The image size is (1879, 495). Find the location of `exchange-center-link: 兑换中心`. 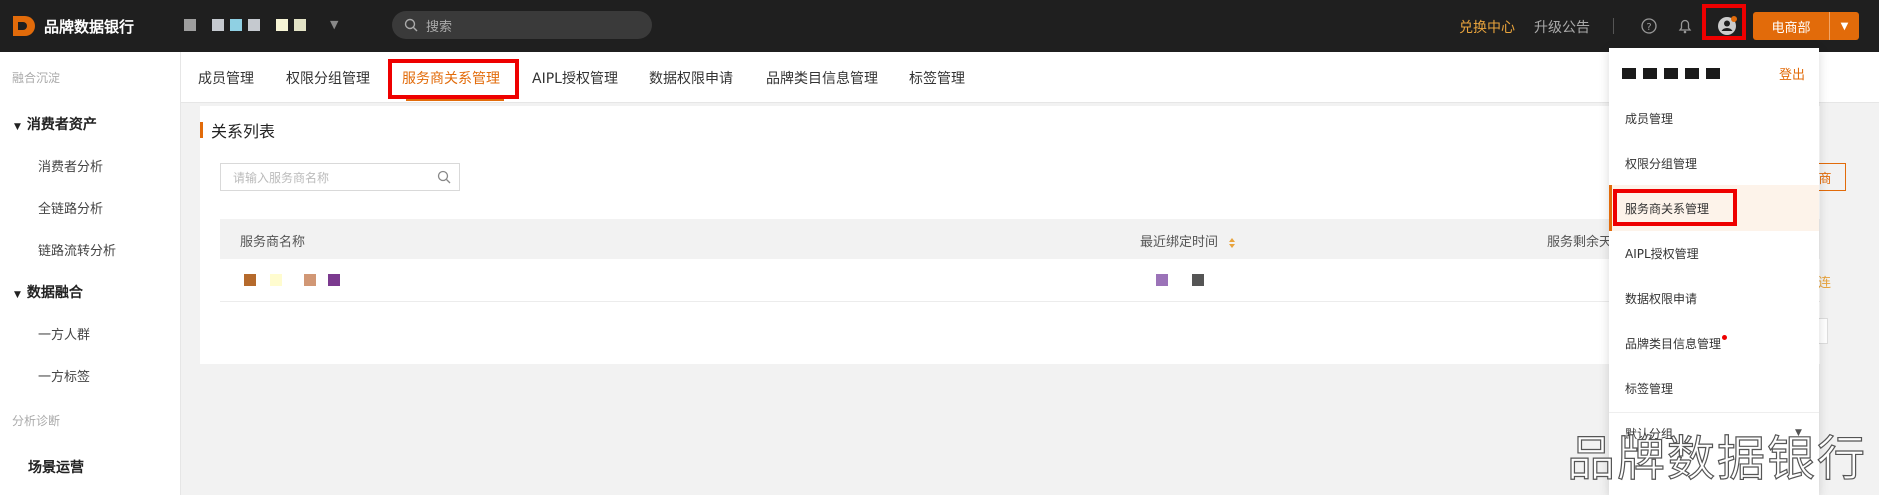

exchange-center-link: 兑换中心 is located at coordinates (1487, 27).